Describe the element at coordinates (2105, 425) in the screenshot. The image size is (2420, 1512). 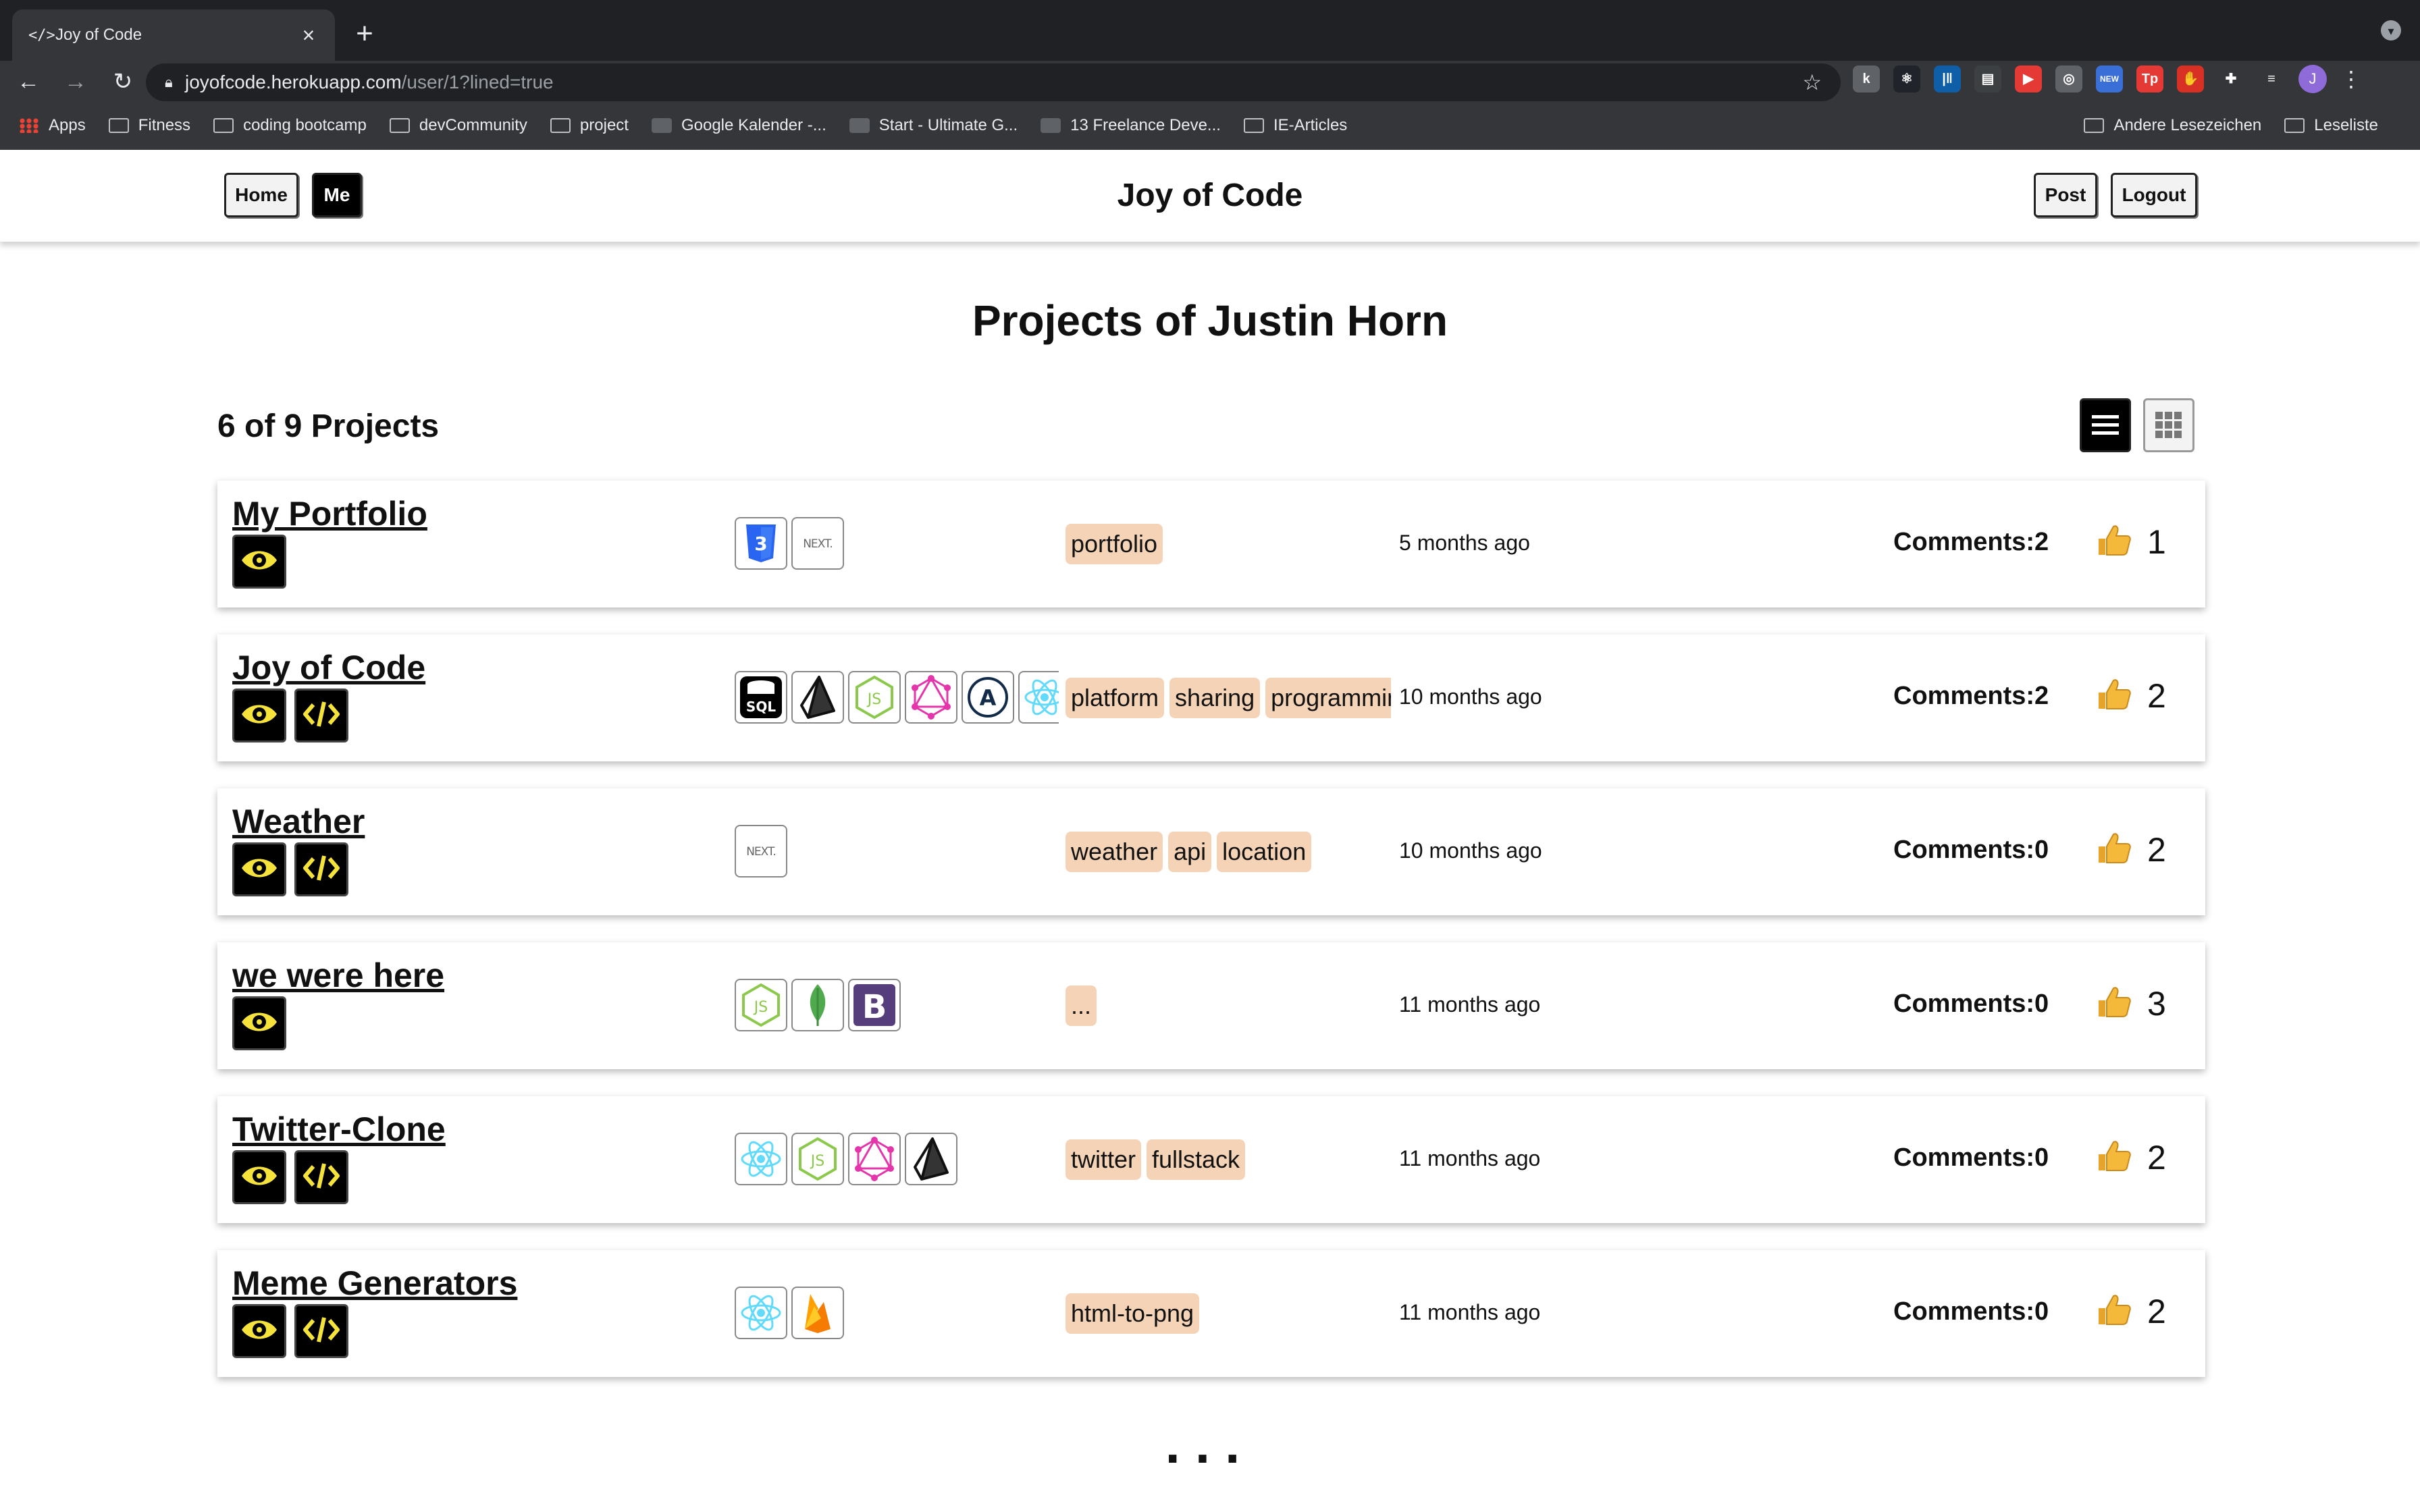
I see `list-view-button` at that location.